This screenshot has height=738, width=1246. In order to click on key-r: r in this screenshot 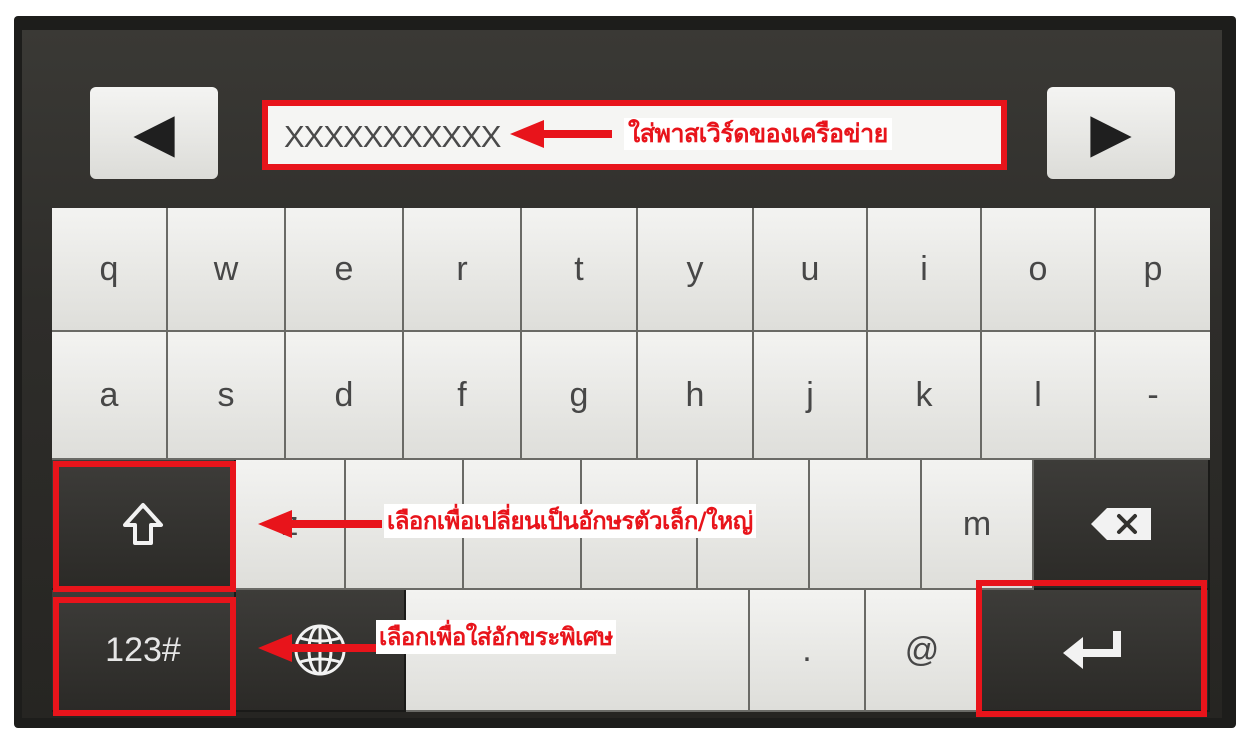, I will do `click(463, 270)`.